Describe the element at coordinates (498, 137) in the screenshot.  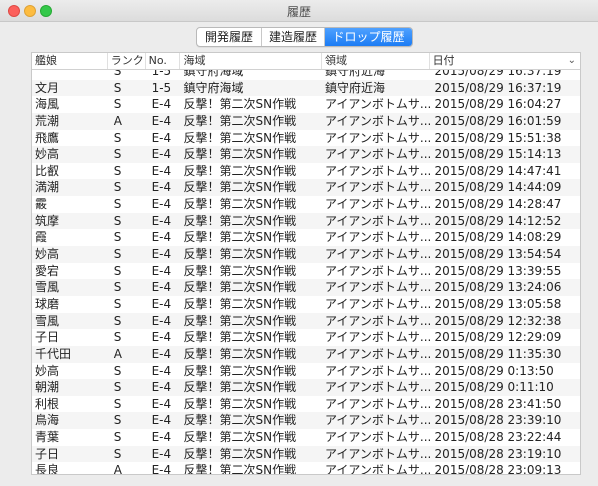
I see `cell-date: 2015/08/29 15:51:38` at that location.